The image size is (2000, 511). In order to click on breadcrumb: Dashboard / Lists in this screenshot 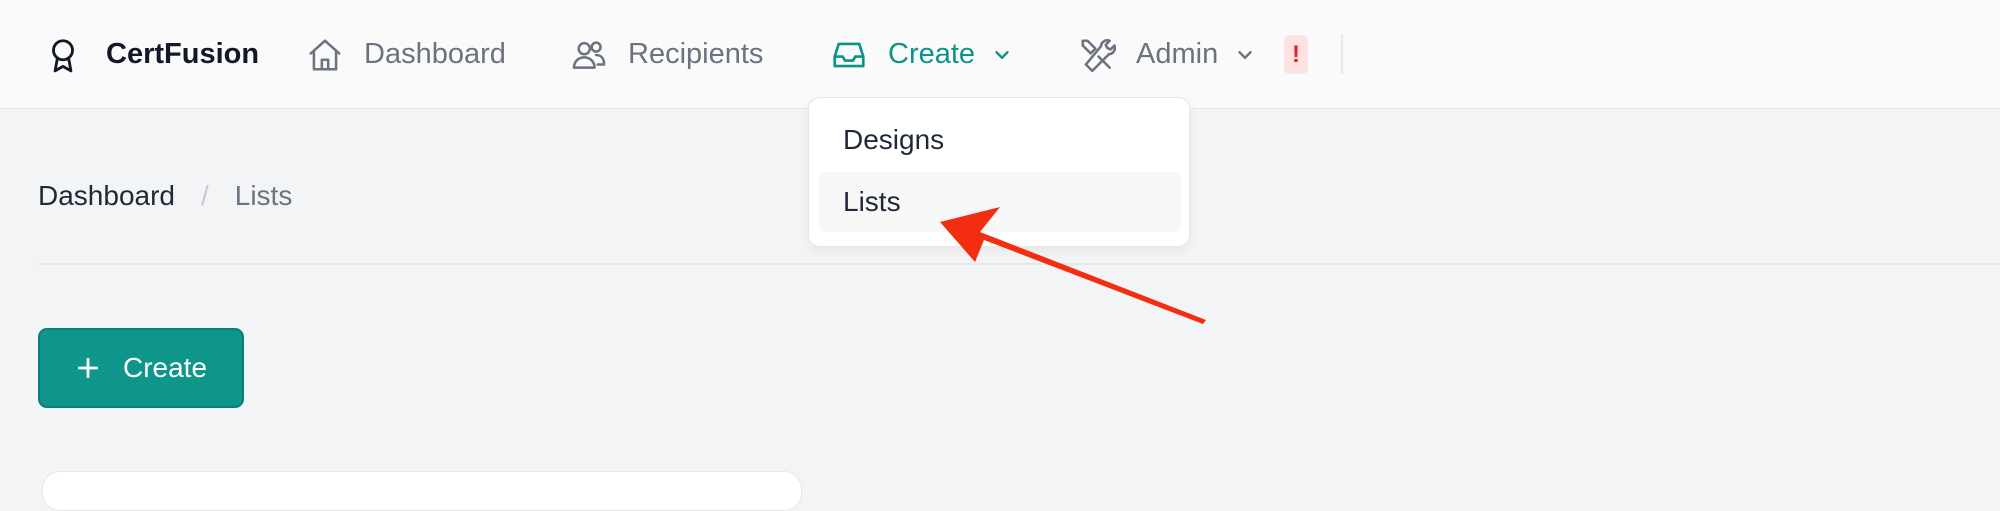, I will do `click(165, 196)`.